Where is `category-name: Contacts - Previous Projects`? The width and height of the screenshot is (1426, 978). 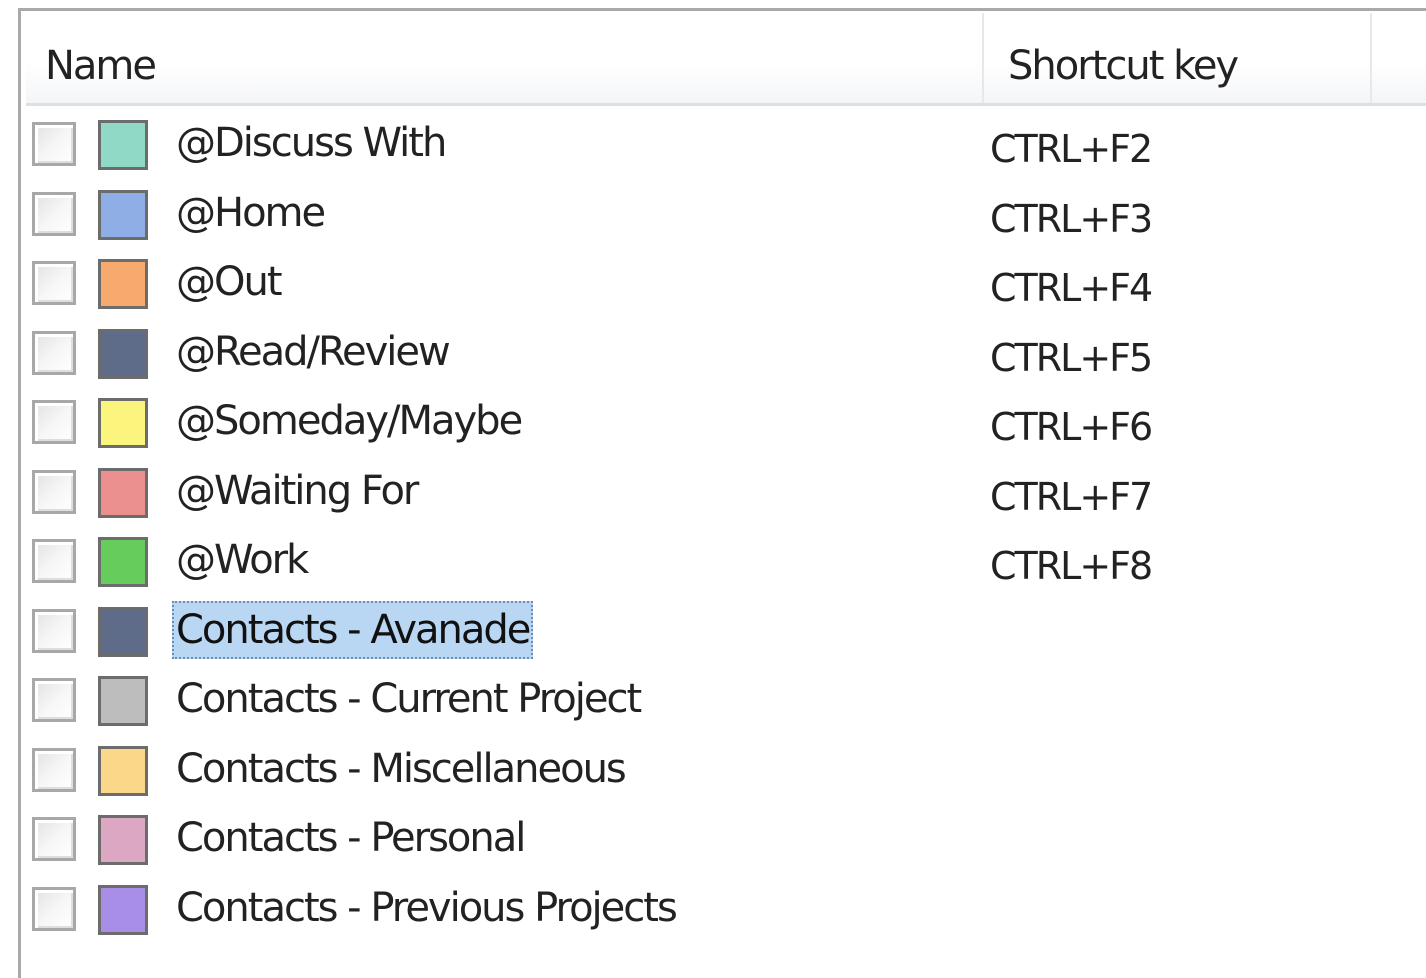 category-name: Contacts - Previous Projects is located at coordinates (426, 908).